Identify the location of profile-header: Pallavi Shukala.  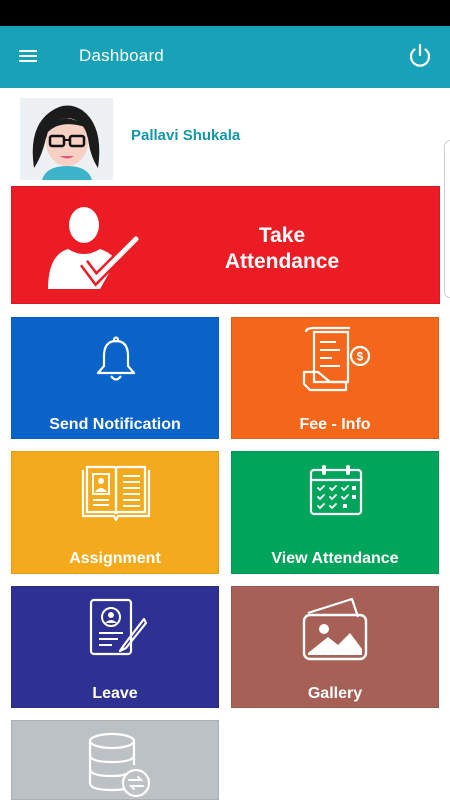
(225, 135).